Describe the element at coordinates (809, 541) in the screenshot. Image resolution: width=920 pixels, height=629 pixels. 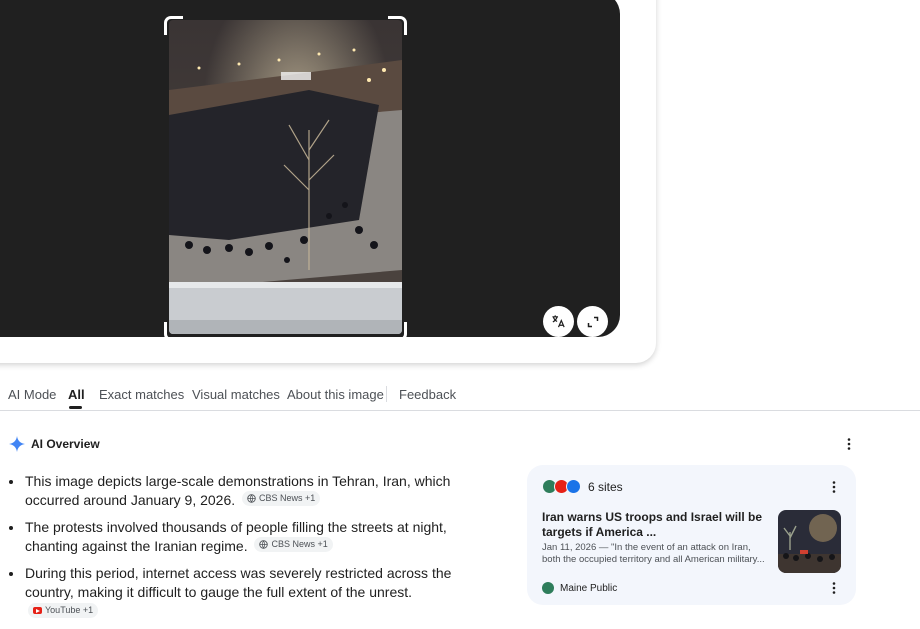
I see `article-thumbnail` at that location.